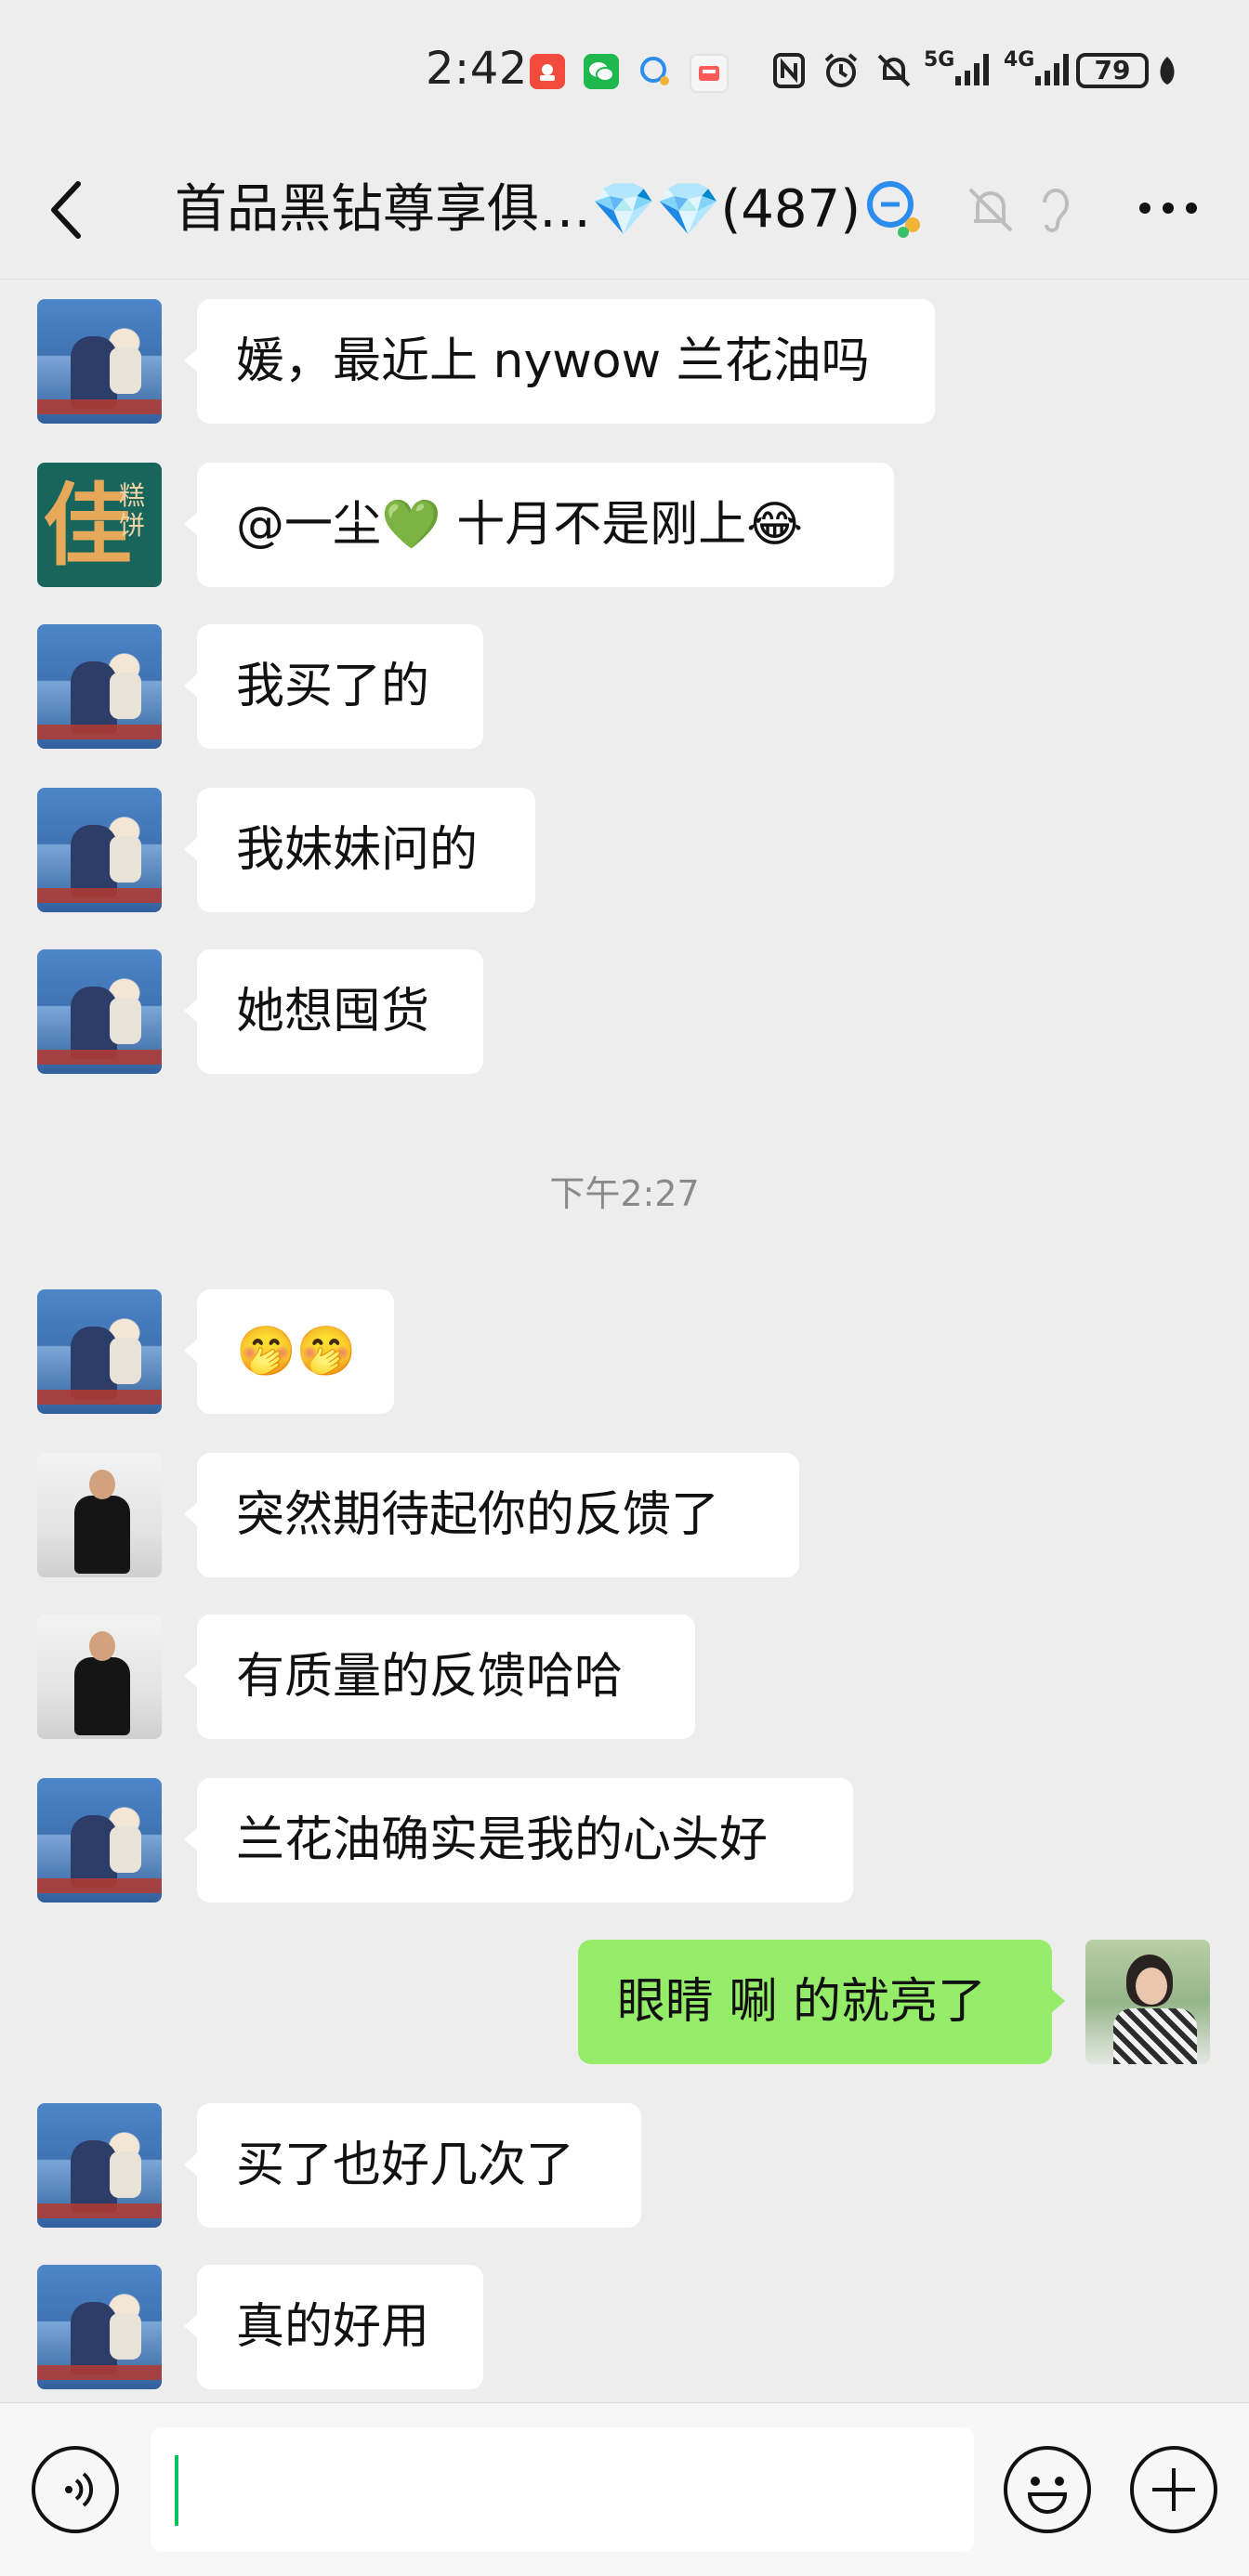 This screenshot has width=1249, height=2576. Describe the element at coordinates (894, 70) in the screenshot. I see `silent-mode-icon` at that location.